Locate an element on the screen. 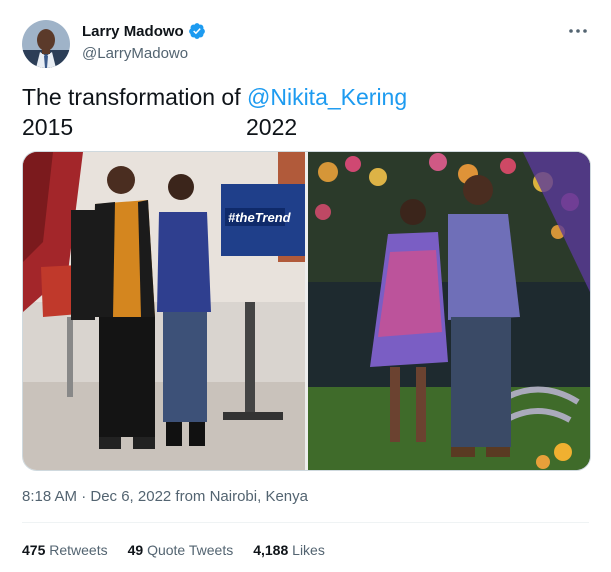 The height and width of the screenshot is (572, 611). engagement-stats: 475 Retweets 49 Quote Tweets 4,188 Likes is located at coordinates (183, 550).